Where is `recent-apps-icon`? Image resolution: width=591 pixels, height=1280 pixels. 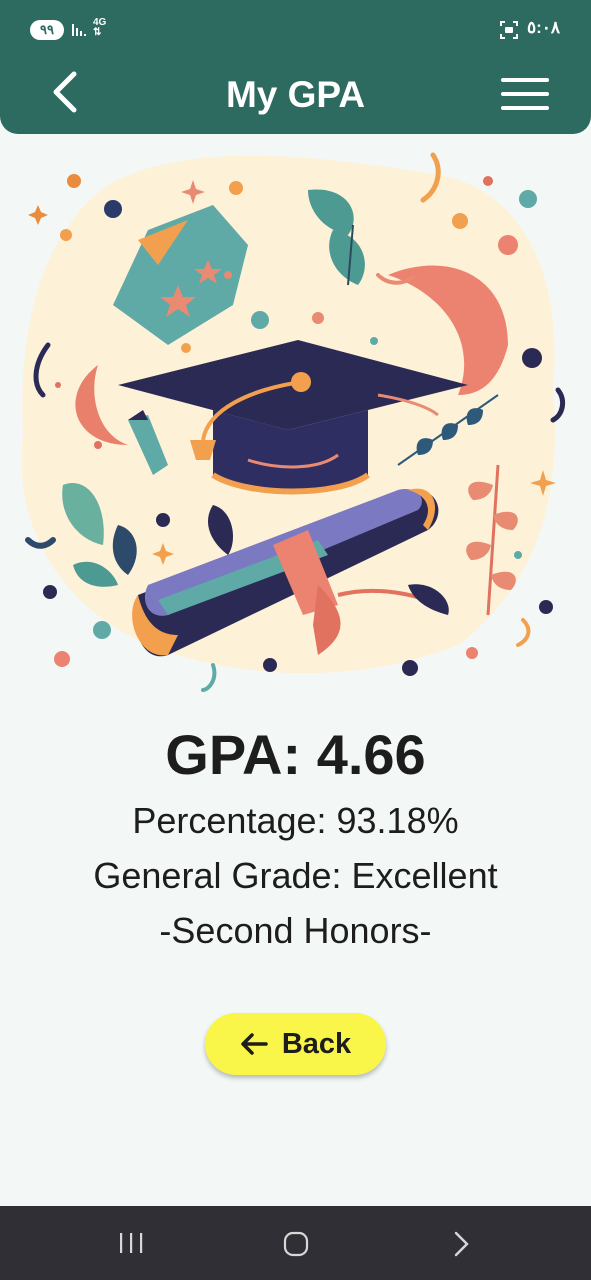
recent-apps-icon is located at coordinates (132, 1243).